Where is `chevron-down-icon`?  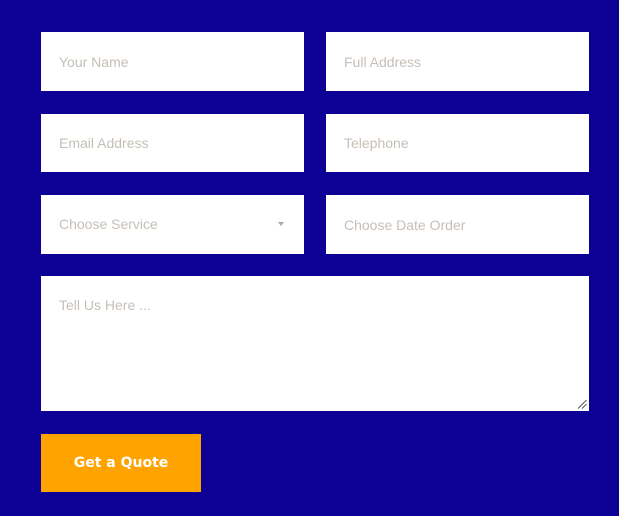 chevron-down-icon is located at coordinates (281, 224).